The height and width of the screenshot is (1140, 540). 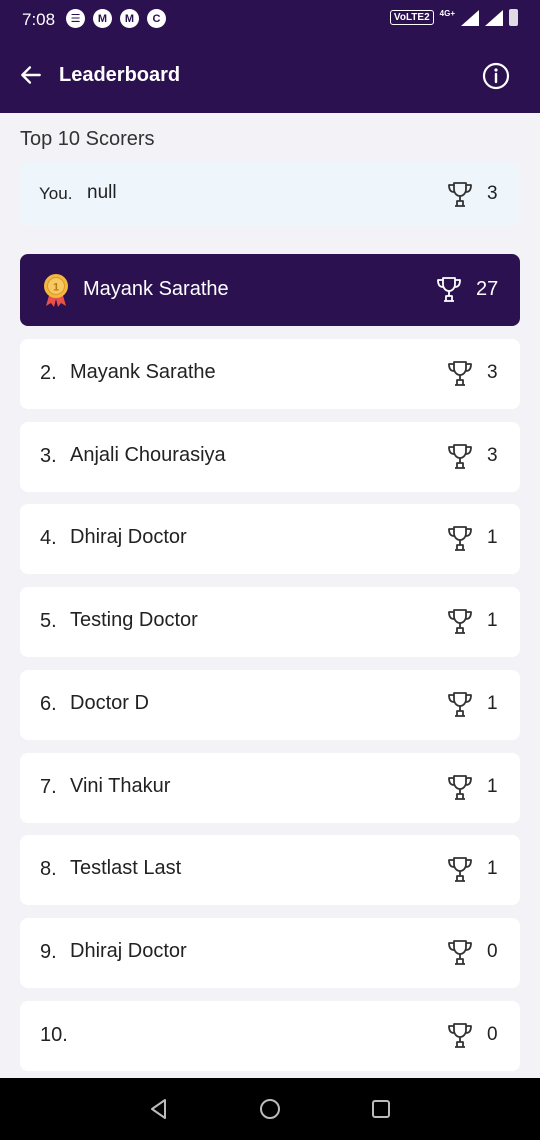 I want to click on arrow-left-icon, so click(x=31, y=75).